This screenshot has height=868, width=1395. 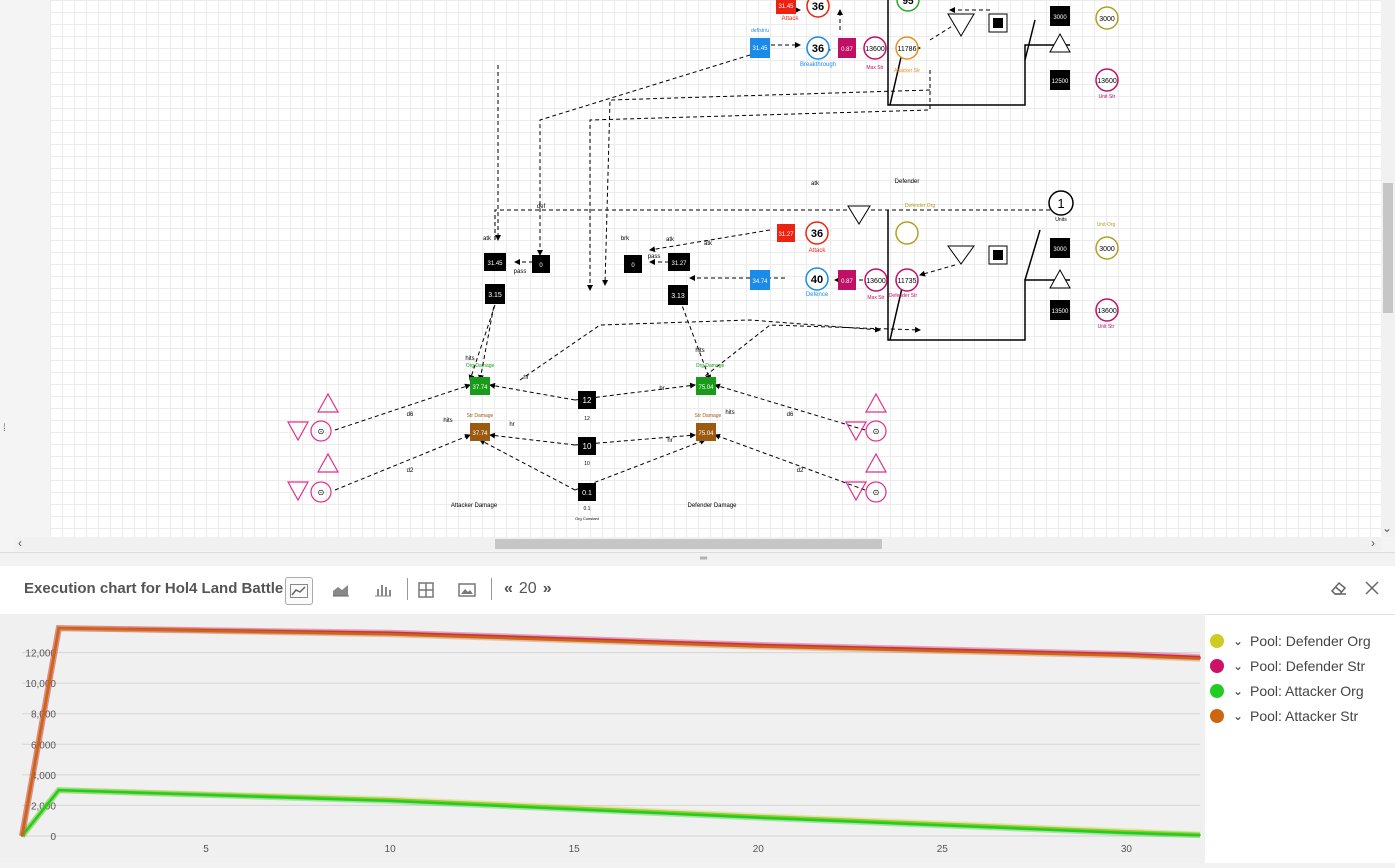 I want to click on svg-text: Defender, so click(x=907, y=182).